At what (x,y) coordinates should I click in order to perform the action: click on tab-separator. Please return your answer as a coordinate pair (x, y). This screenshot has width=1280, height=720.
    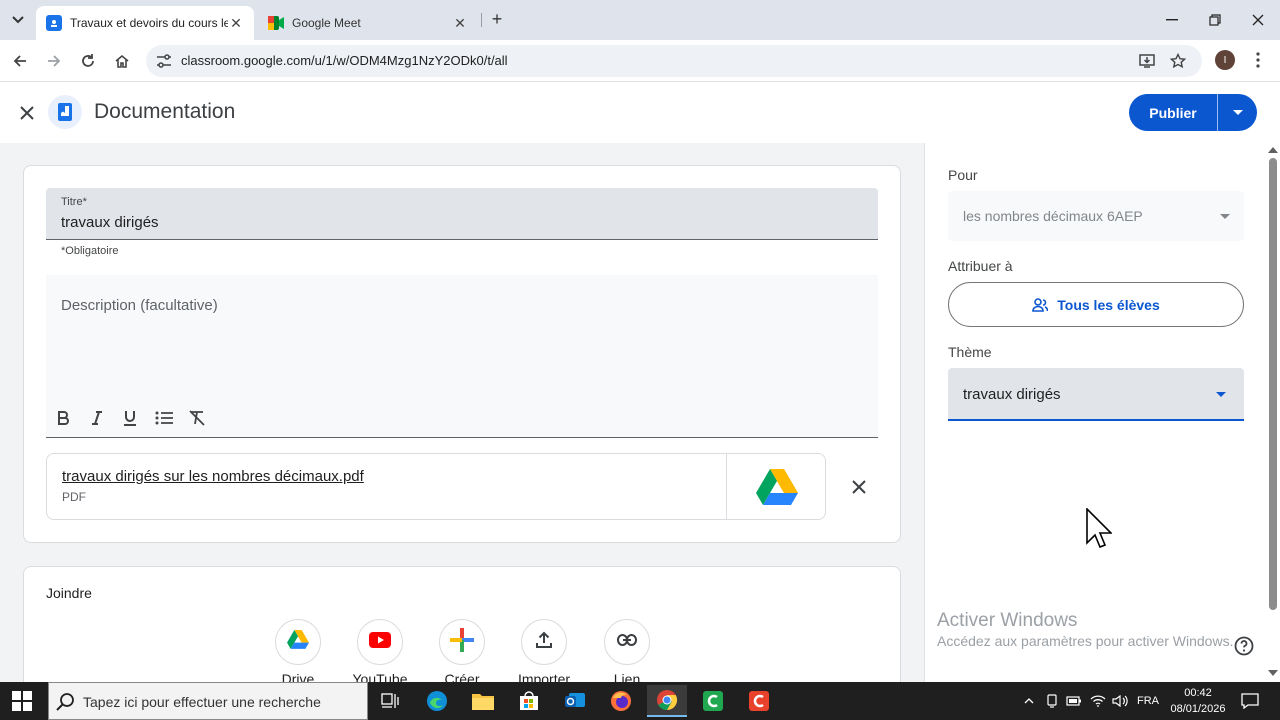
    Looking at the image, I should click on (481, 20).